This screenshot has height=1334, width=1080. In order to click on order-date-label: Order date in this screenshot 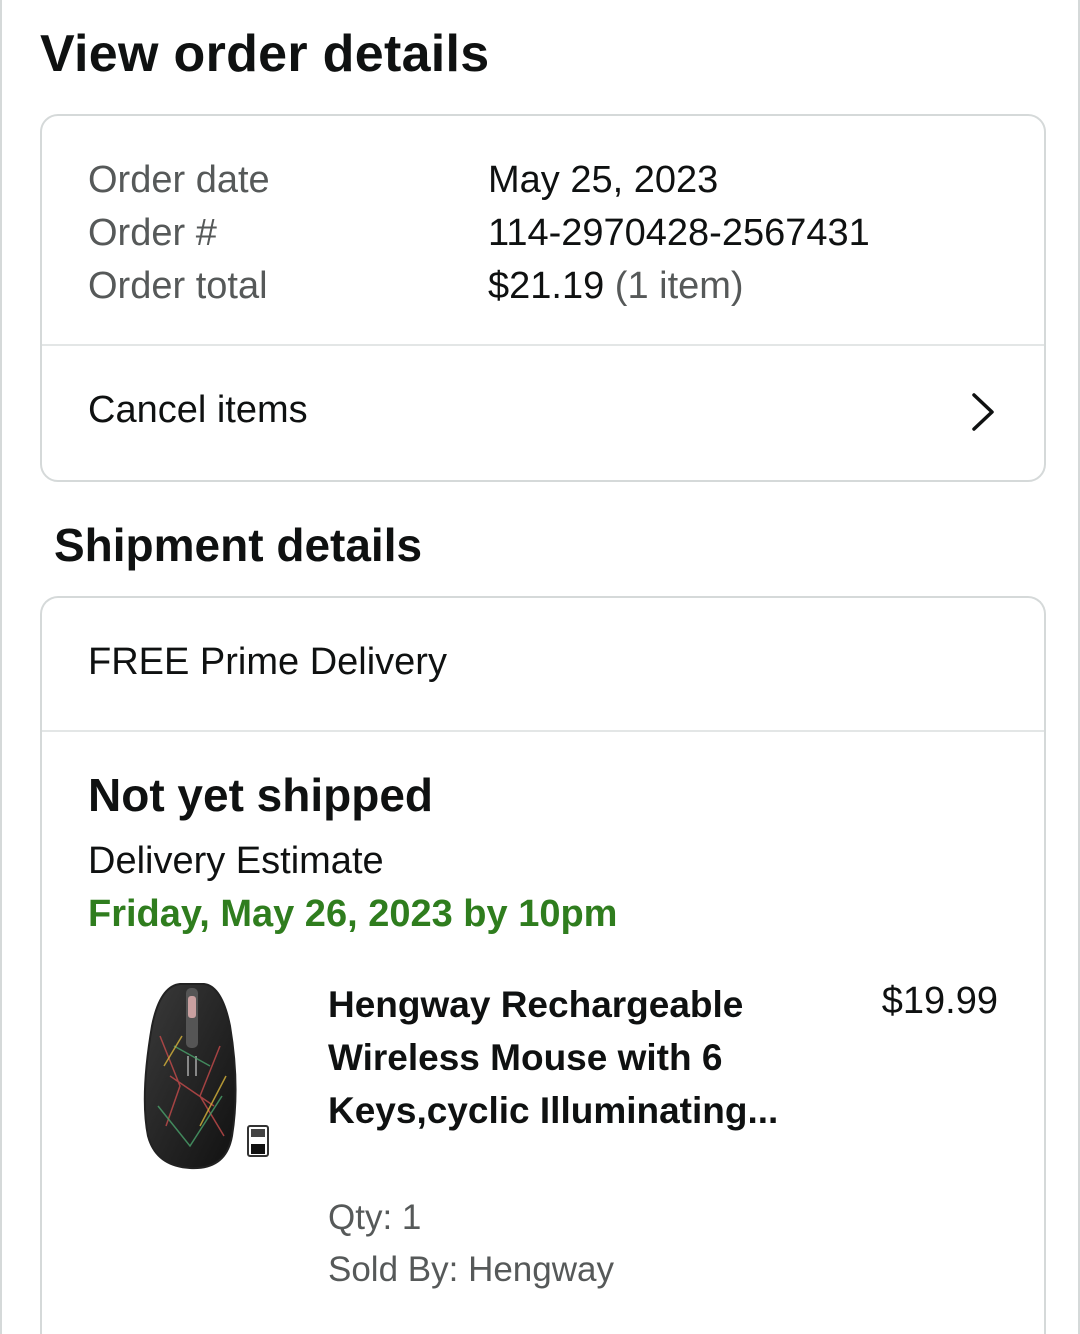, I will do `click(179, 180)`.